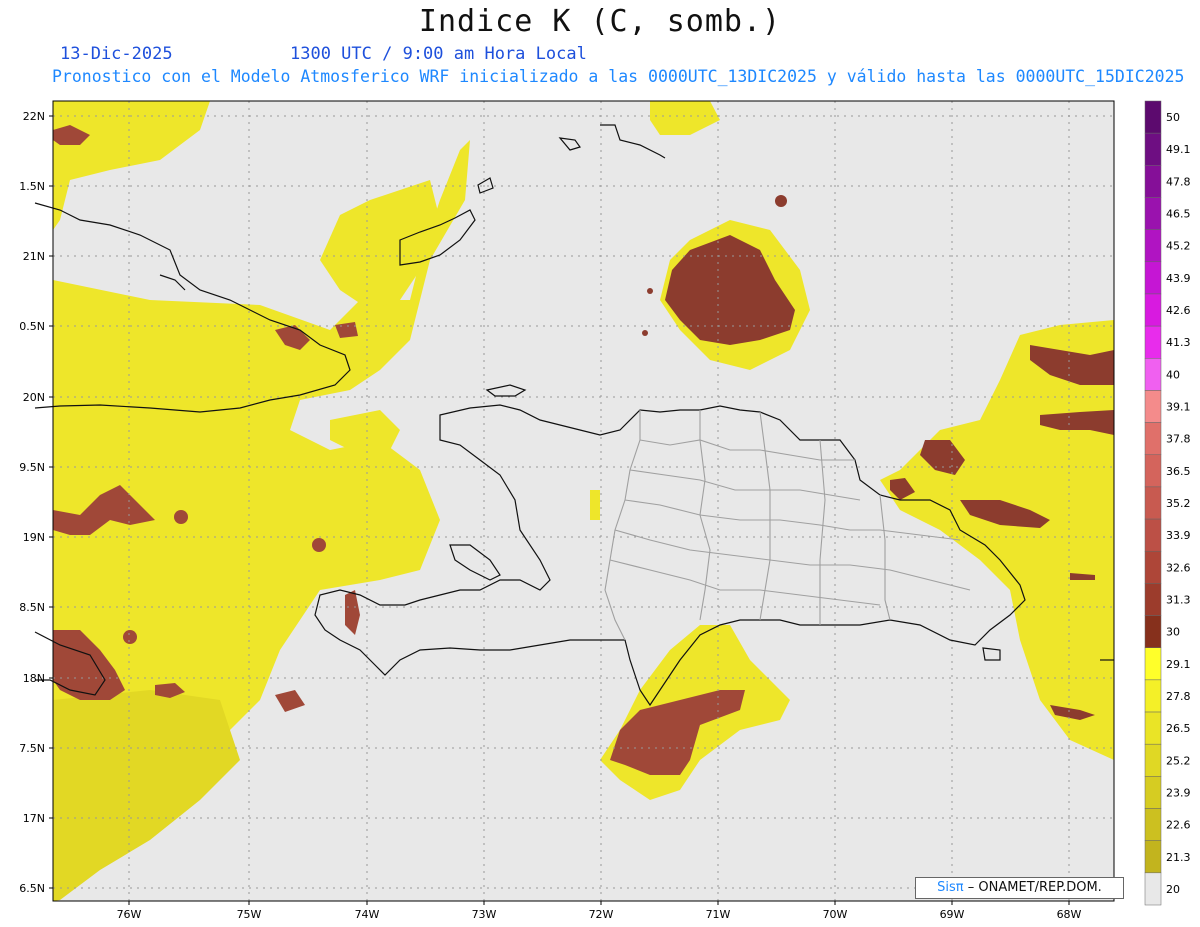 The height and width of the screenshot is (927, 1200). What do you see at coordinates (1173, 117) in the screenshot?
I see `legend-label: 50` at bounding box center [1173, 117].